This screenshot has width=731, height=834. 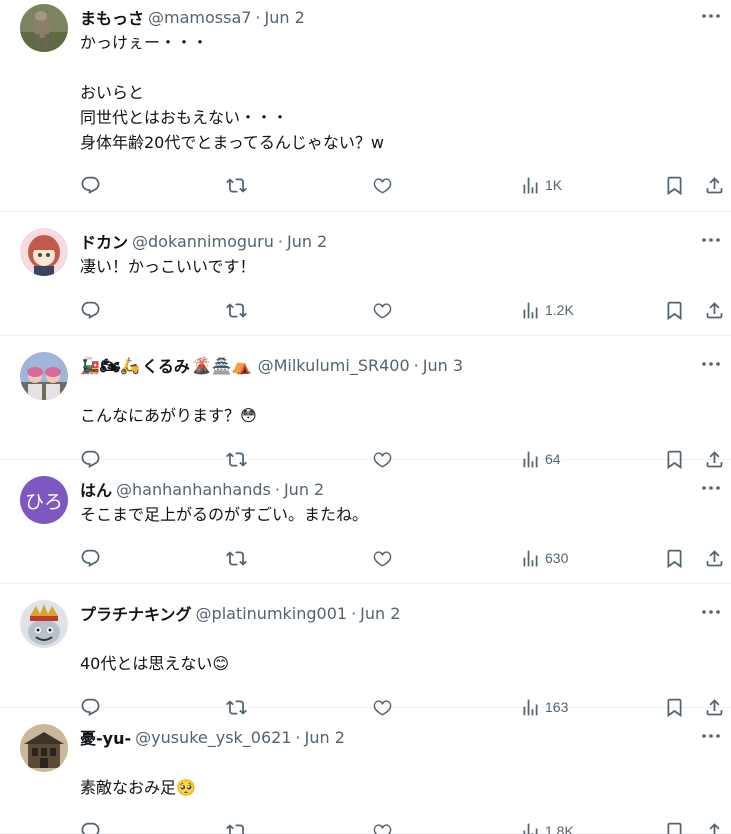 I want to click on tweet-text: 素敵なおみ足, so click(x=128, y=787).